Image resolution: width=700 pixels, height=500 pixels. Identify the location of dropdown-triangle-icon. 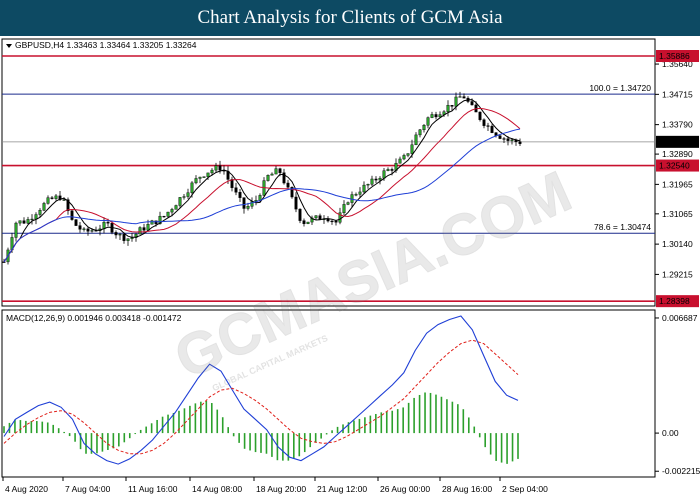
(9, 46).